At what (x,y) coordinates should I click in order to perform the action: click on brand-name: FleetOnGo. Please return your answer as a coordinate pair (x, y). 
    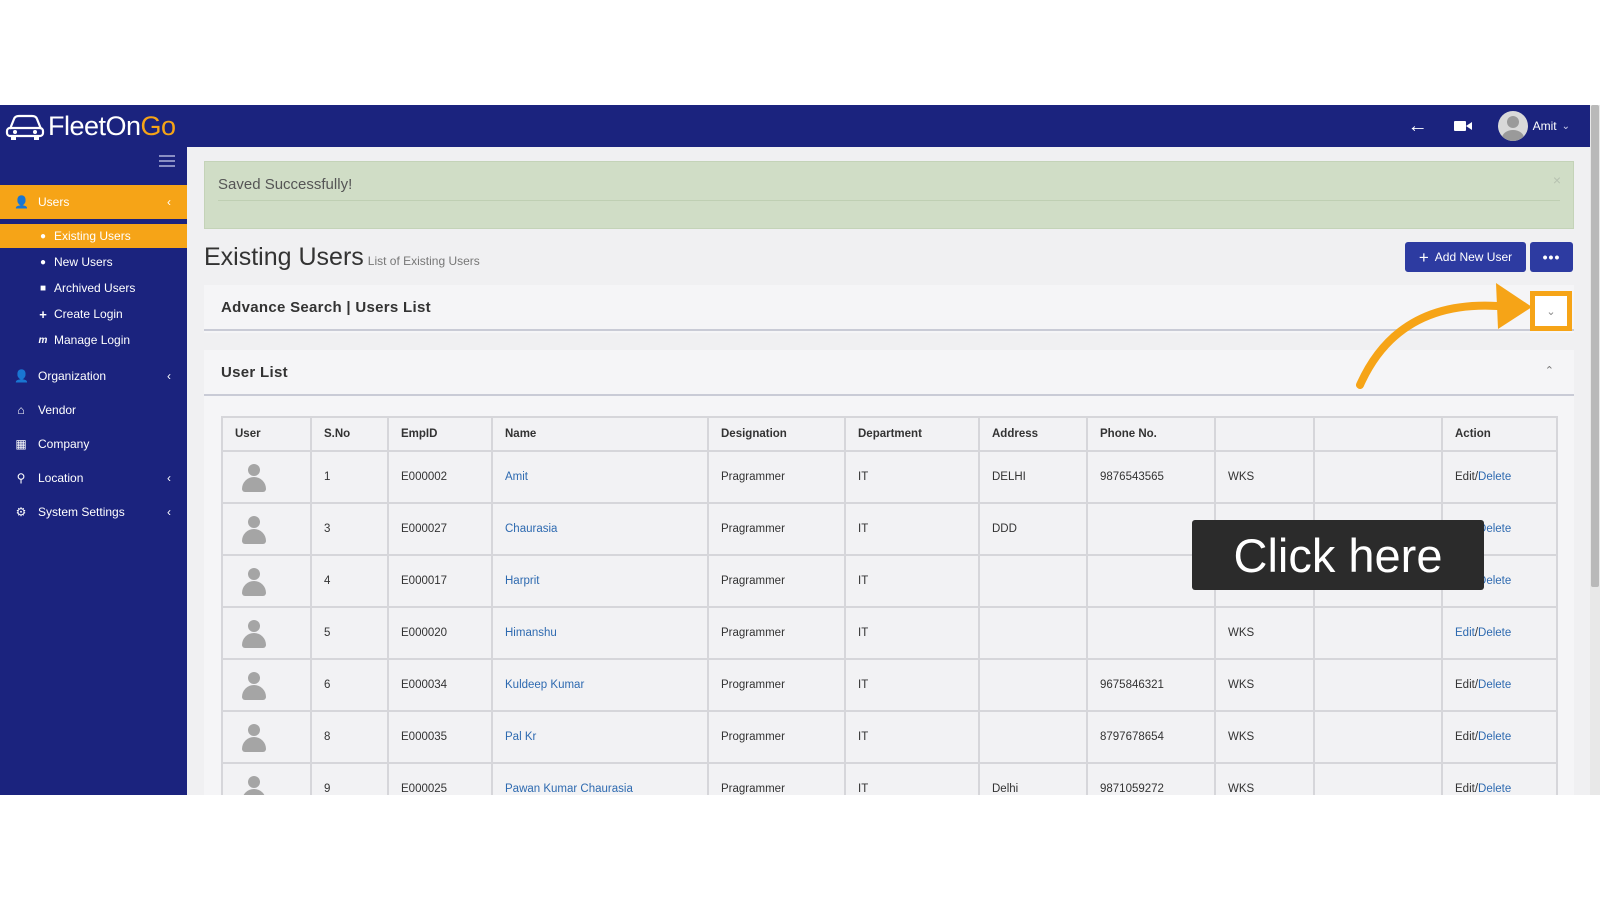
    Looking at the image, I should click on (112, 125).